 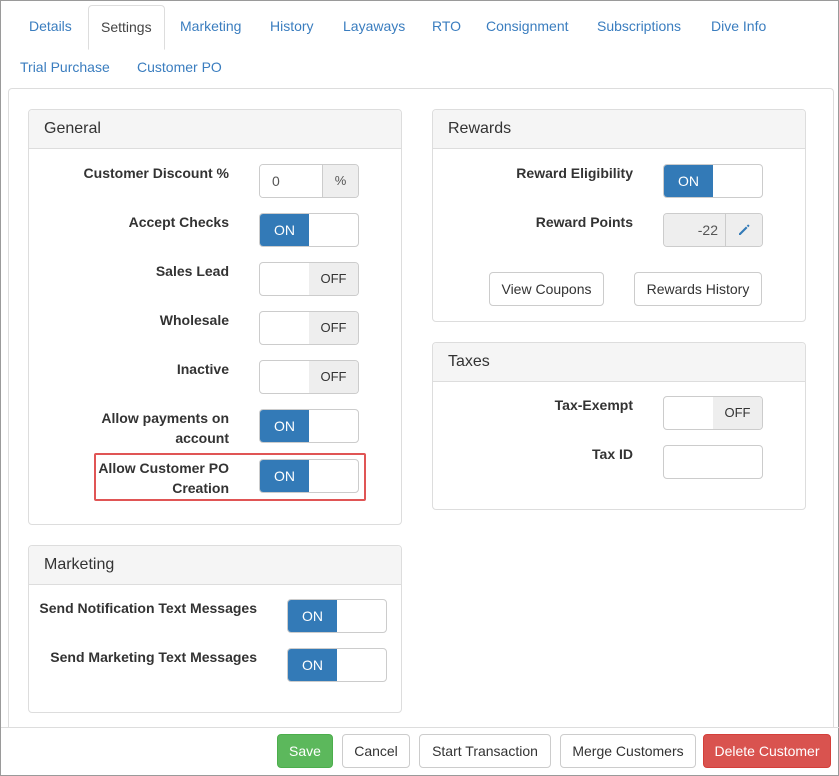 I want to click on merge-customers-button: Merge Customers, so click(x=628, y=751).